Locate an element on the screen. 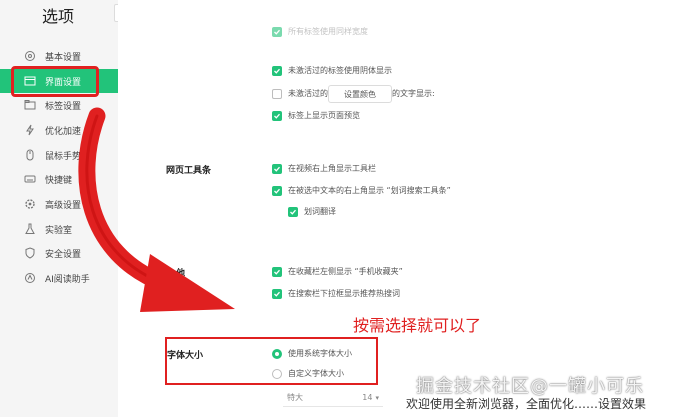 The width and height of the screenshot is (700, 417). sidebar-item-basic: 基本设置 is located at coordinates (59, 56).